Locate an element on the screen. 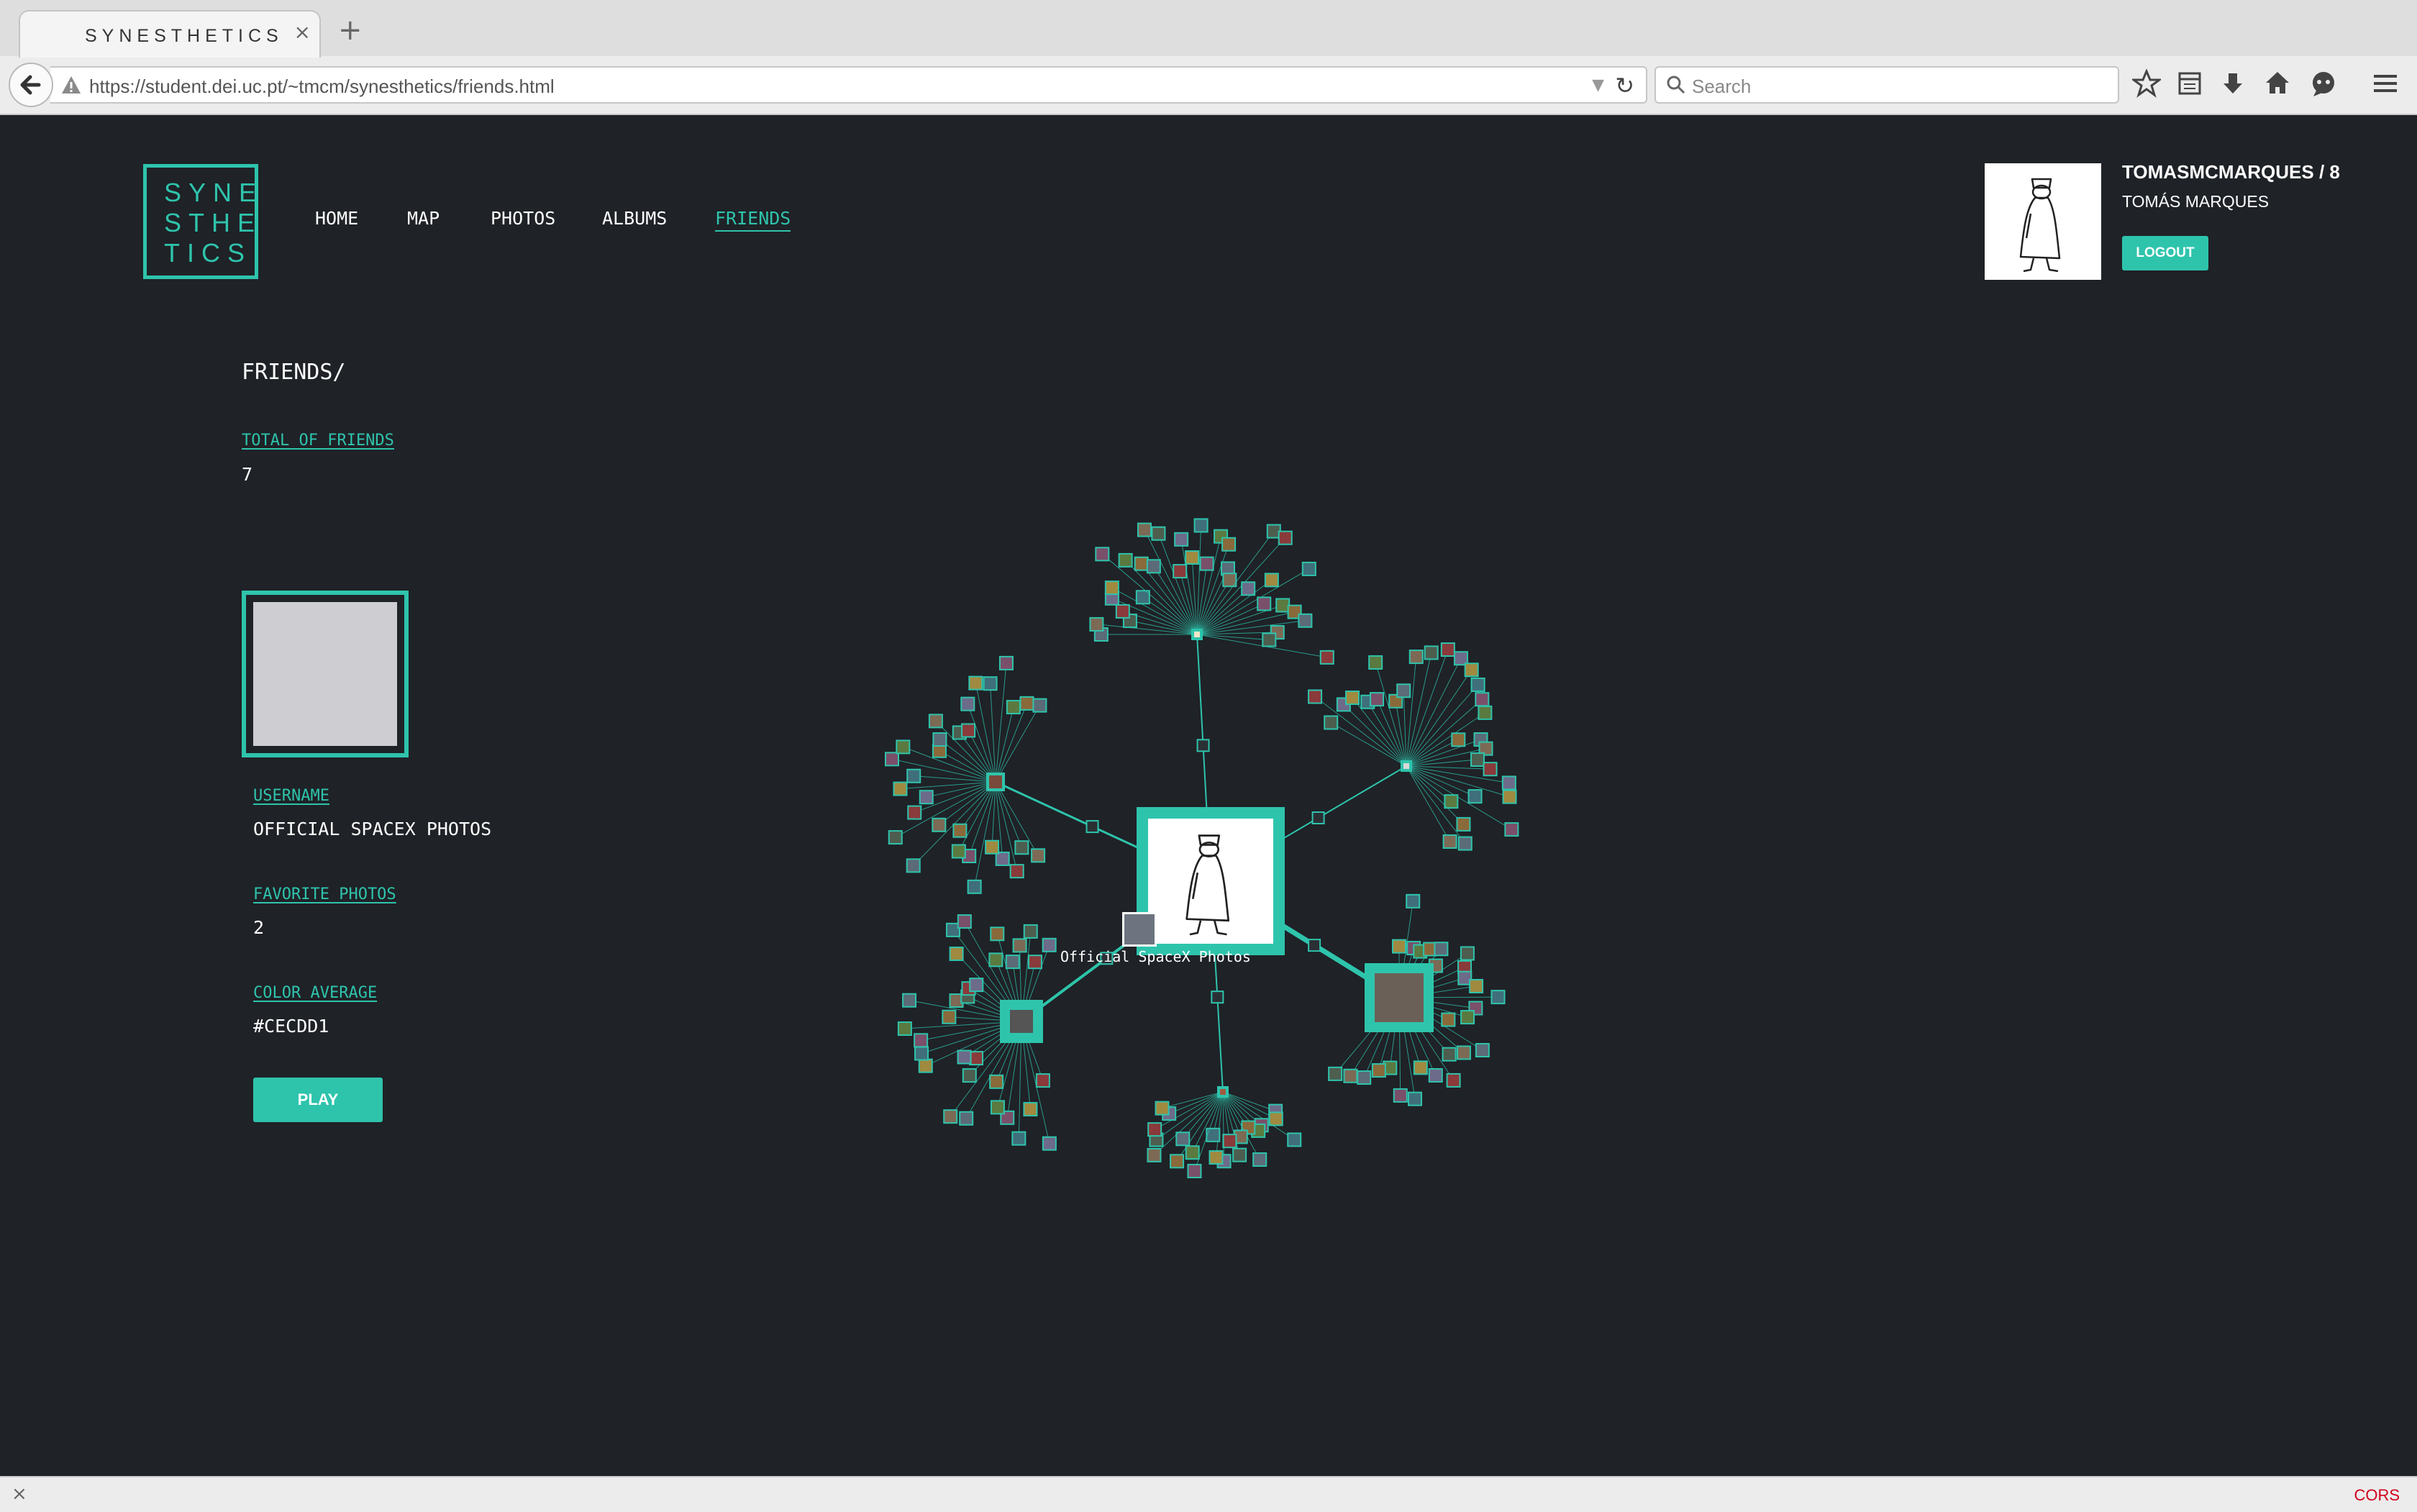  tab-close-icon: × is located at coordinates (302, 32).